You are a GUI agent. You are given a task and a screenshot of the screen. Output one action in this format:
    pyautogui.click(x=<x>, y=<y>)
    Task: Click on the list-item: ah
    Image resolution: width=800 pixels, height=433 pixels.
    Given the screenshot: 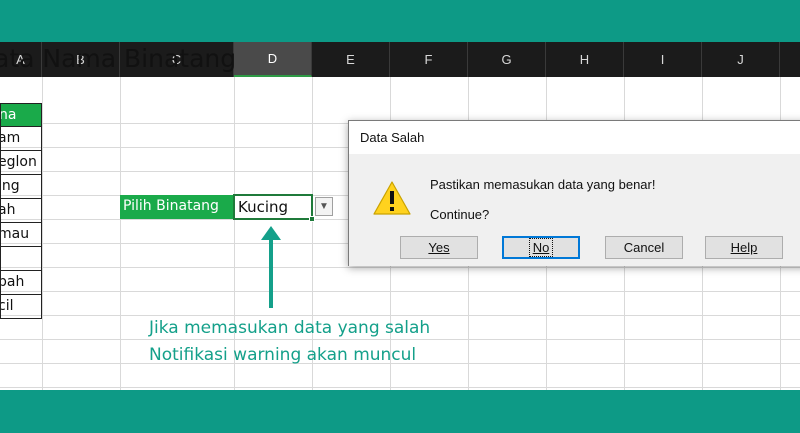 What is the action you would take?
    pyautogui.click(x=21, y=211)
    